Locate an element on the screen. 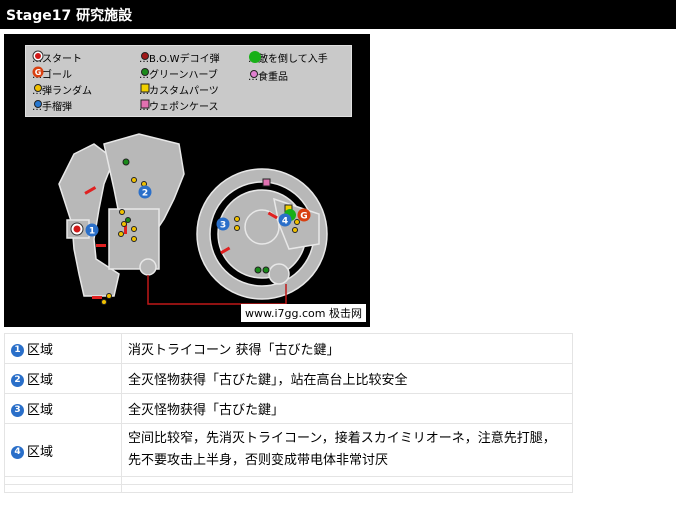  table-row: 2 区域 全灭怪物获得「古びた鍵」，站在高台上比较安全 is located at coordinates (288, 378).